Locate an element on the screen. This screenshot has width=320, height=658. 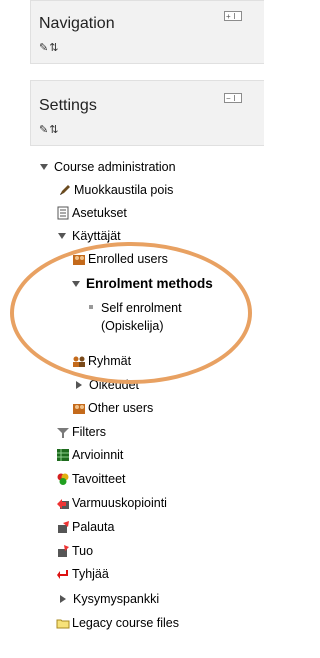
edit-pencil-icon is located at coordinates (65, 190).